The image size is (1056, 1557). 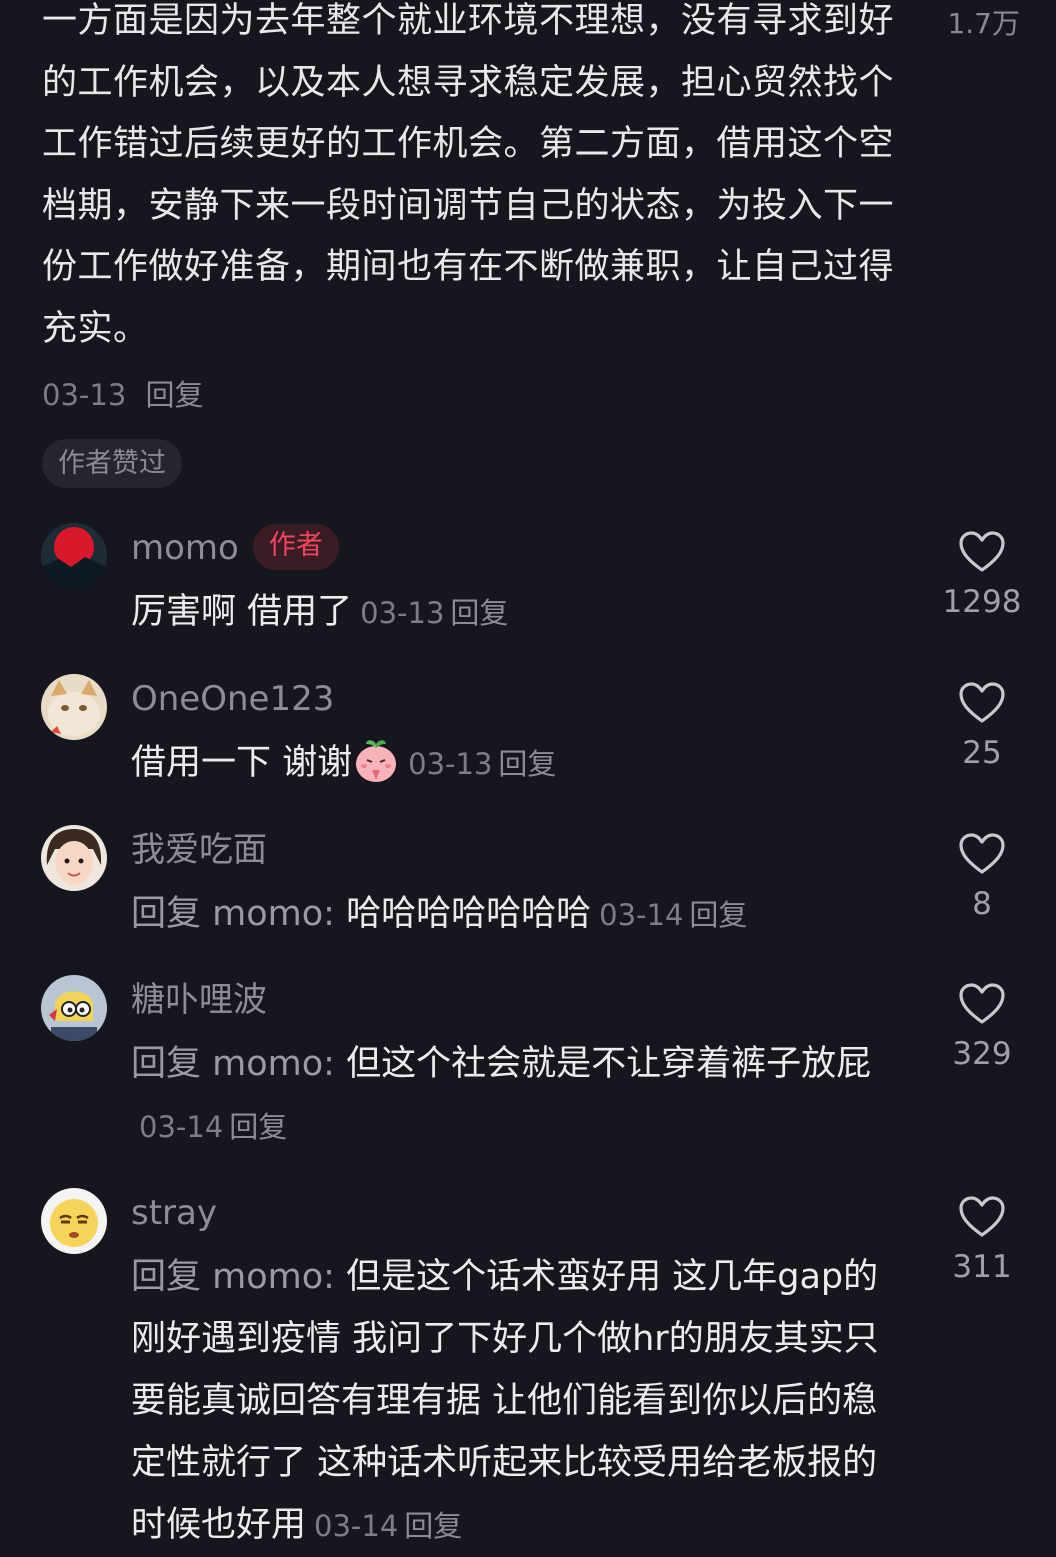 I want to click on comment-body: 糖卟哩波 回复 momo: 但这个社会就是不让穿着裤子放屁03-14 回复, so click(x=516, y=1067).